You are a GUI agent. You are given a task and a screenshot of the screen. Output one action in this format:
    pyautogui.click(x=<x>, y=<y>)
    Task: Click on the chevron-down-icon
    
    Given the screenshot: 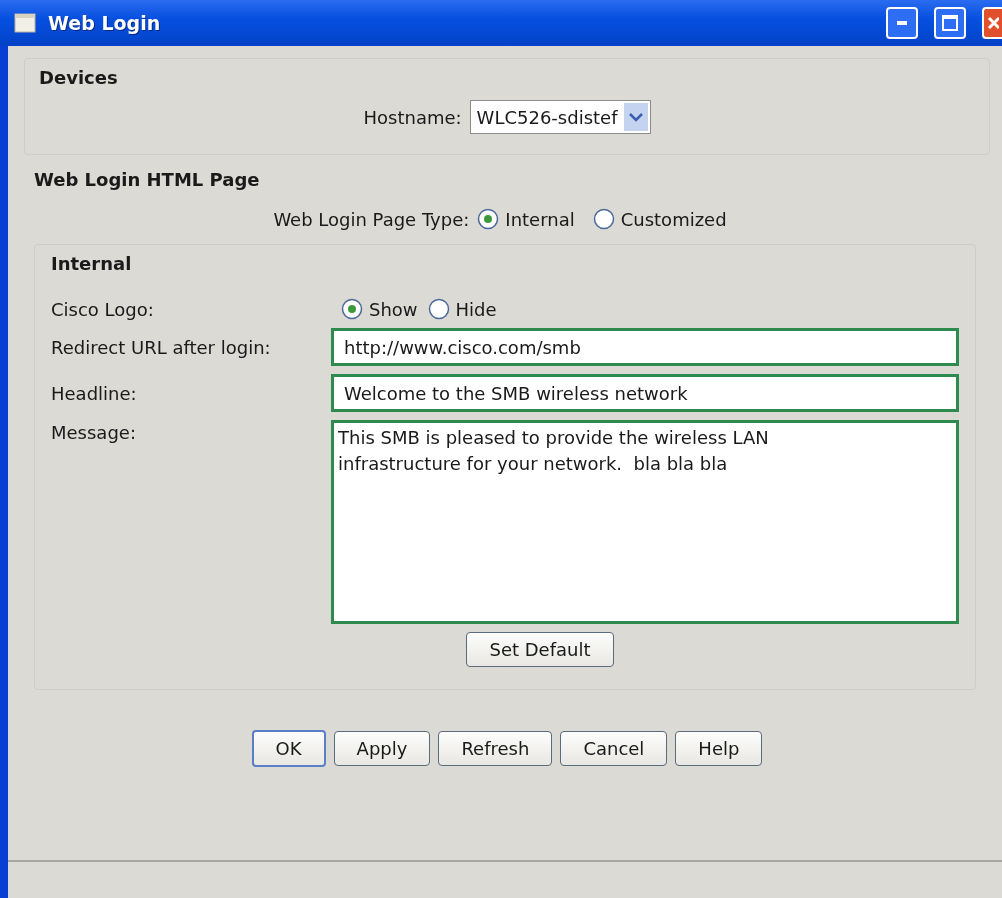 What is the action you would take?
    pyautogui.click(x=635, y=117)
    